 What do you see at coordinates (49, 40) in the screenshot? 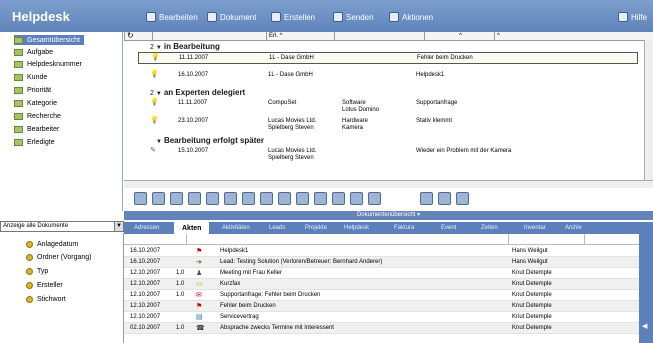
I see `nav-item-gesamtuebersicht: Gesamtübersicht` at bounding box center [49, 40].